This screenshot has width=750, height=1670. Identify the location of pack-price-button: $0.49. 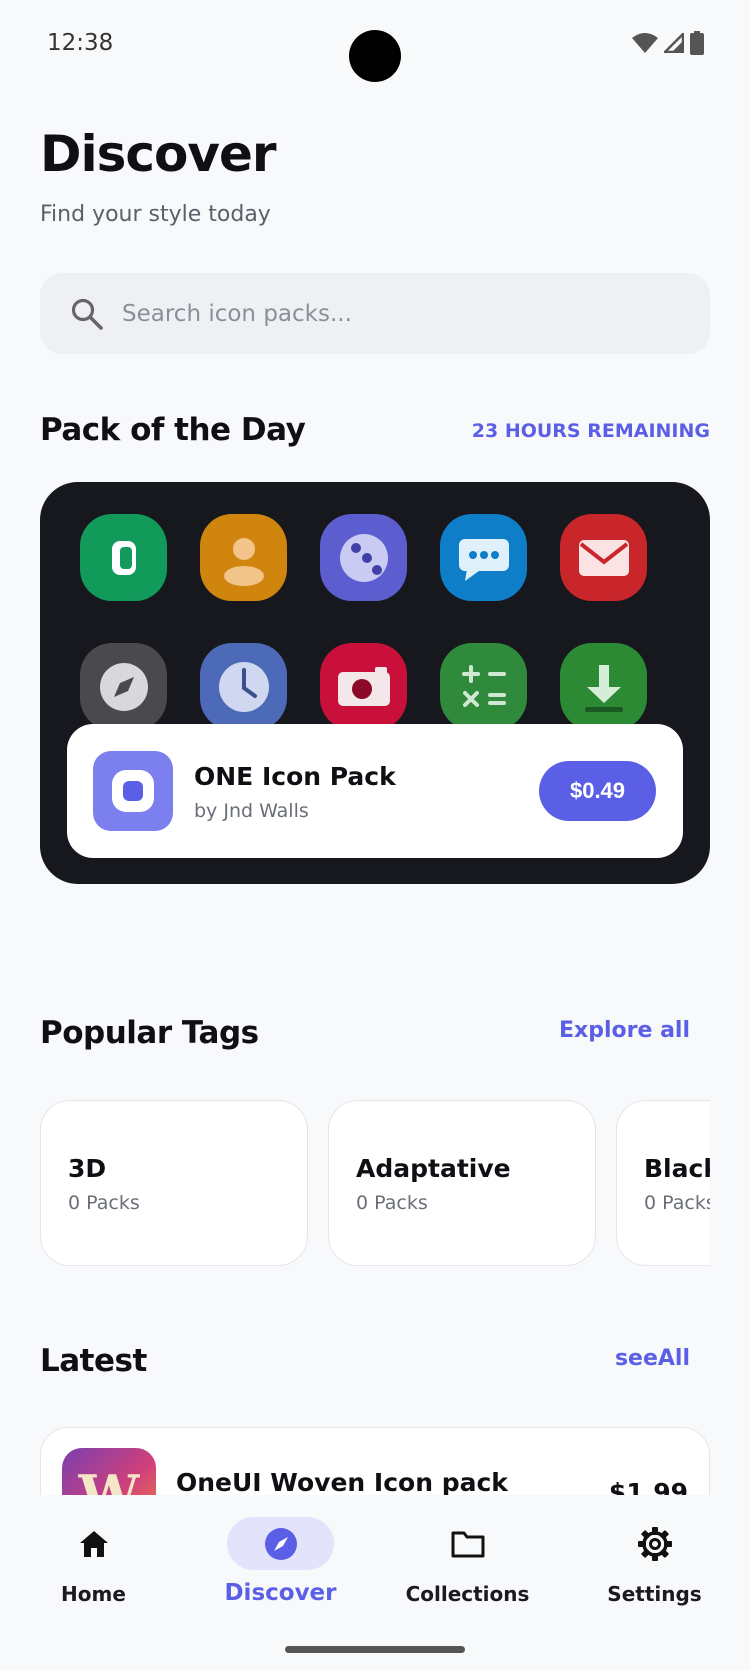
(597, 791).